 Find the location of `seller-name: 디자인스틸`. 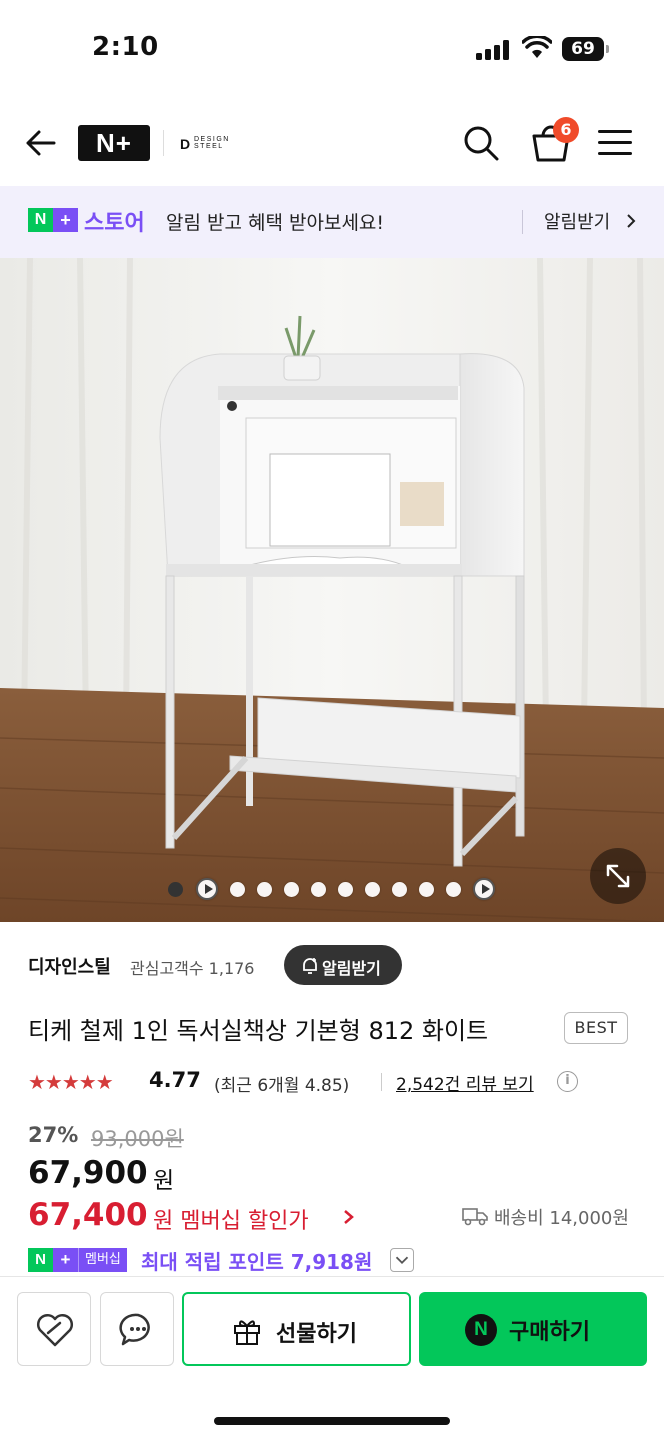

seller-name: 디자인스틸 is located at coordinates (69, 966).